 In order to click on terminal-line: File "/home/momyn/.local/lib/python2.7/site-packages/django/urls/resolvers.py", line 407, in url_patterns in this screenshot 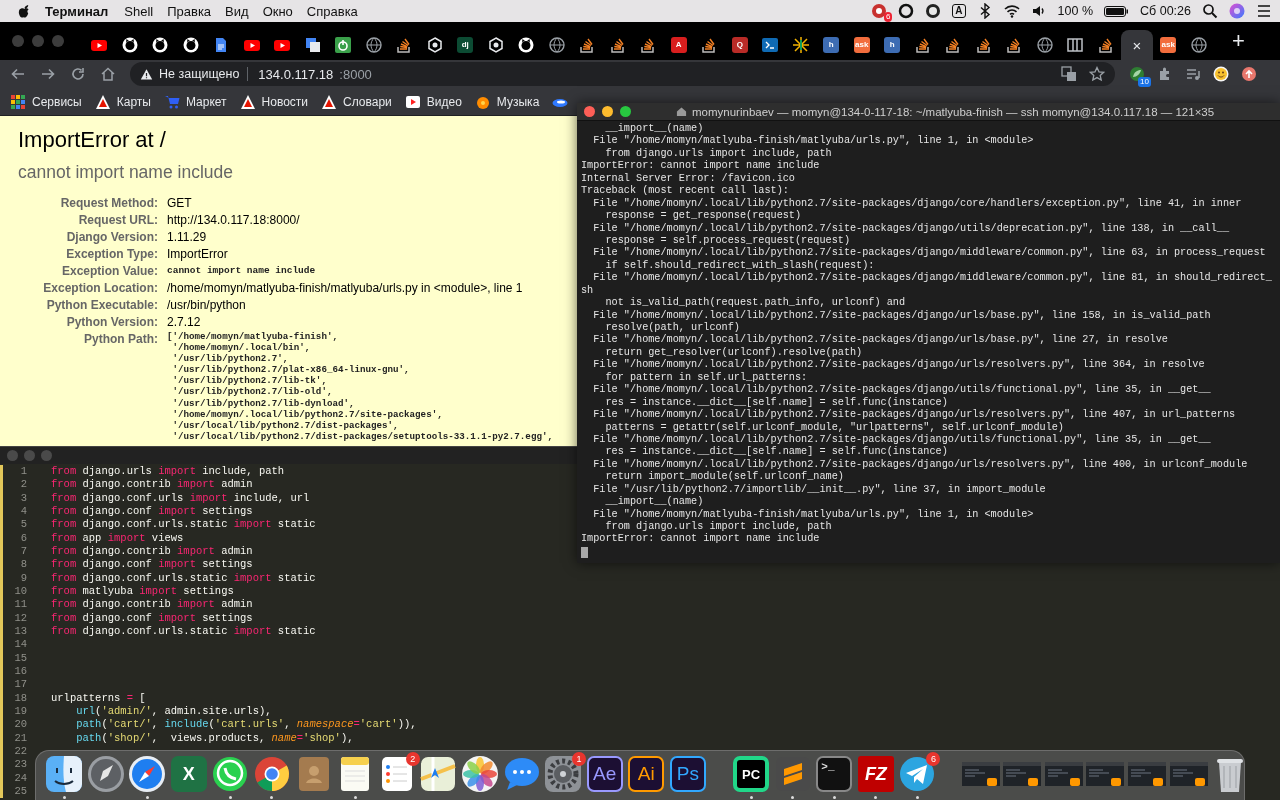, I will do `click(914, 415)`.